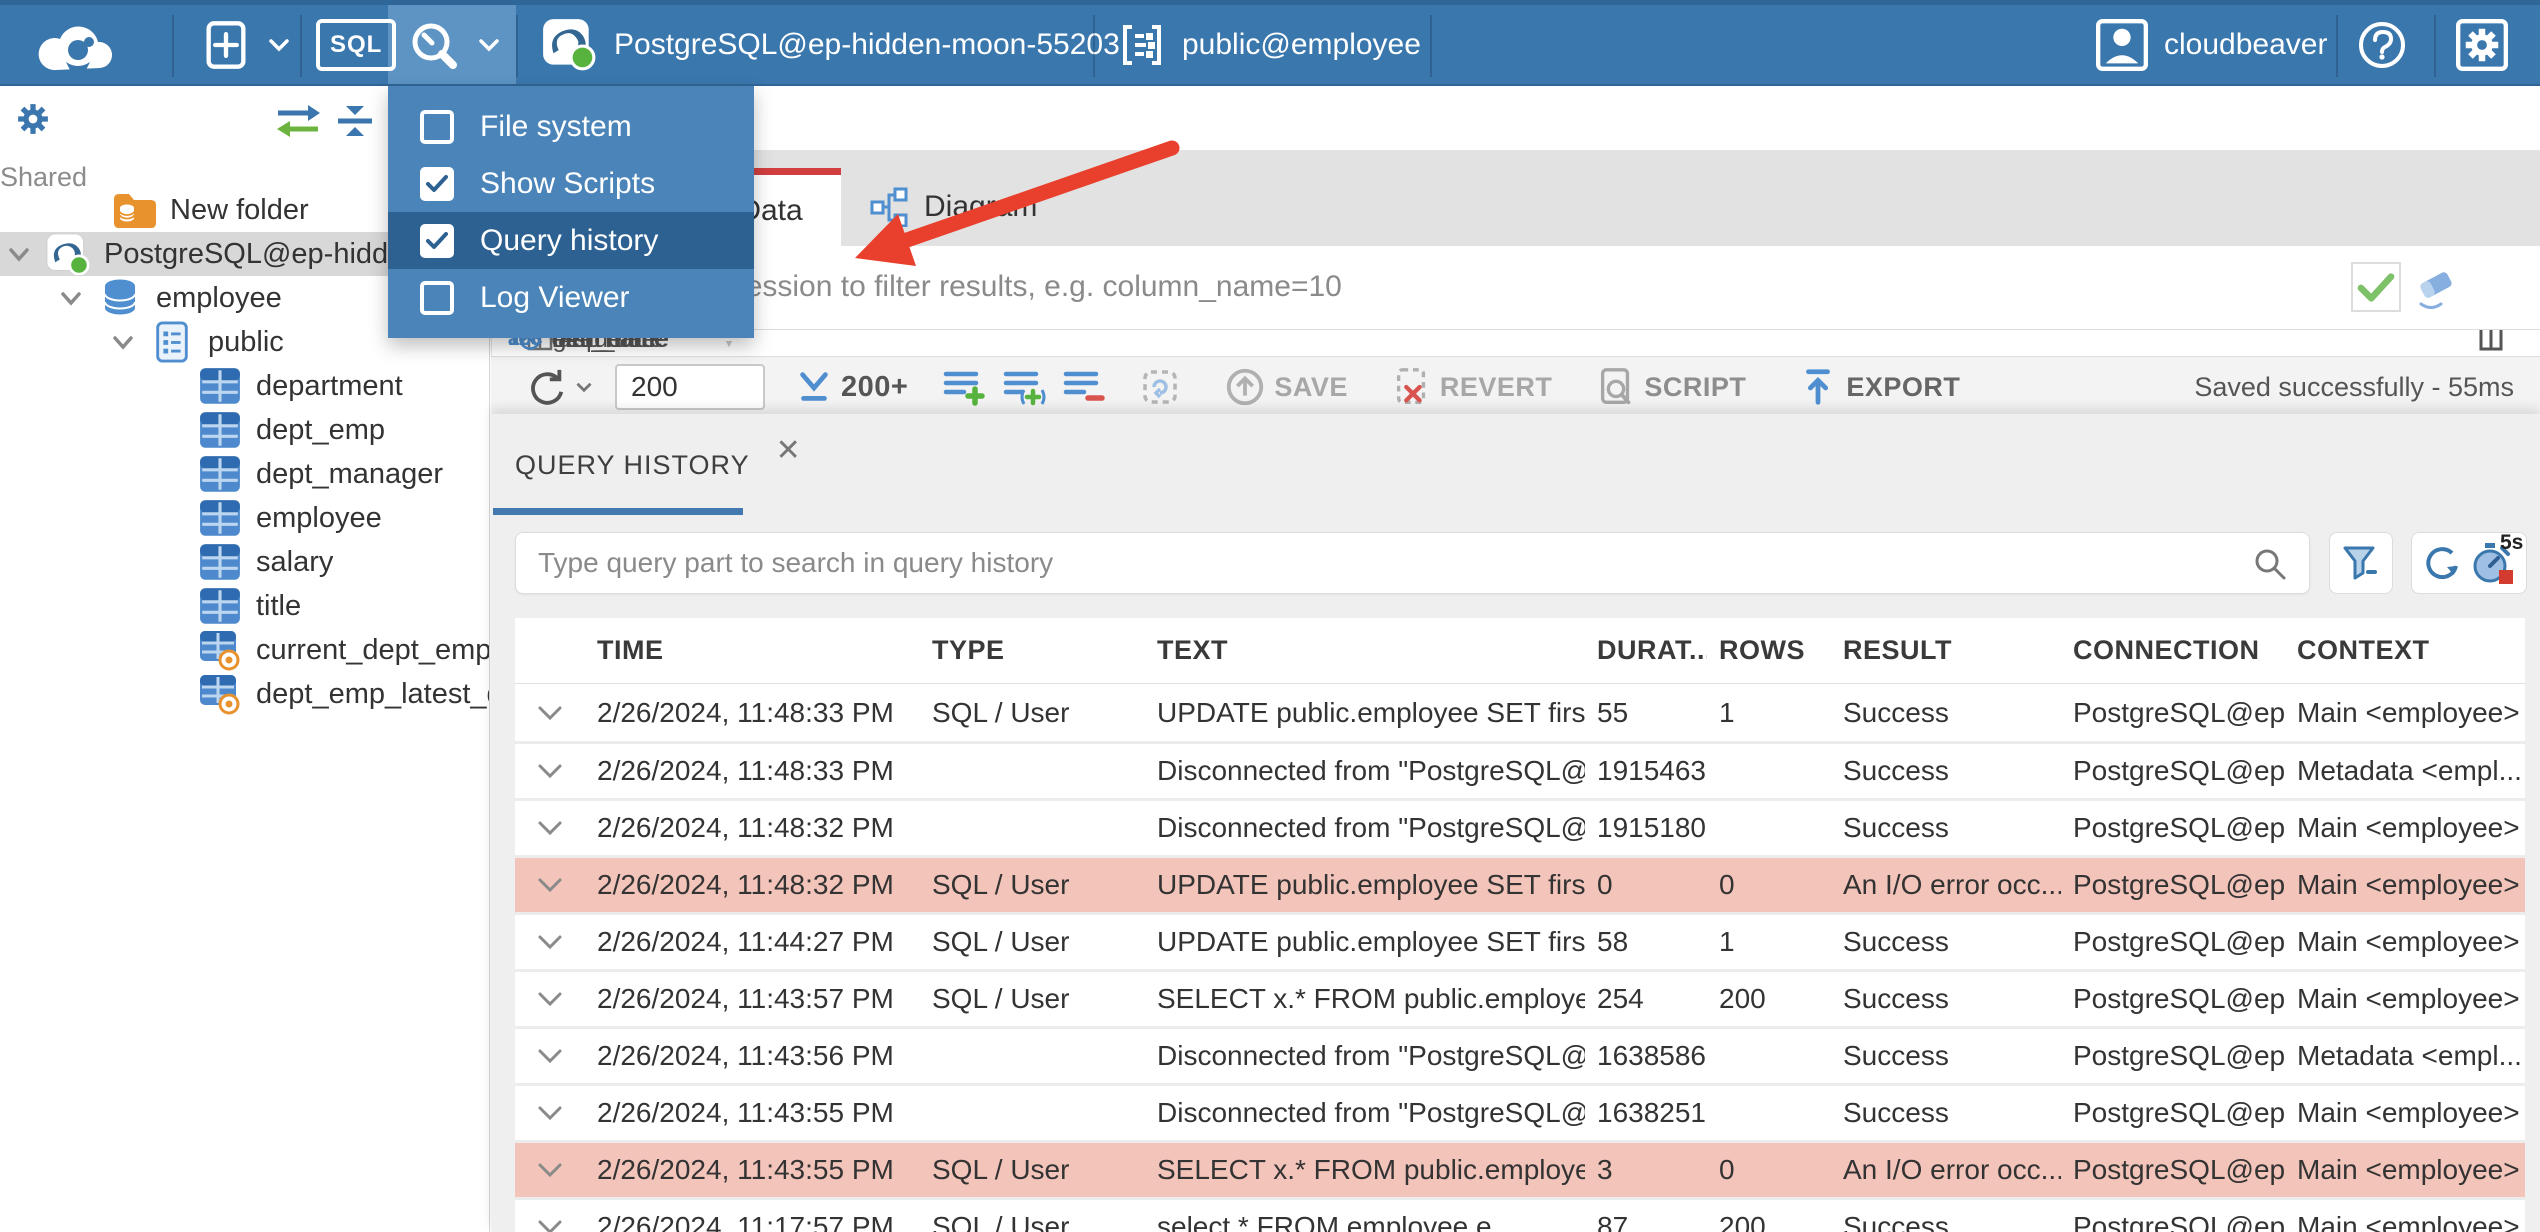  Describe the element at coordinates (2435, 46) in the screenshot. I see `topbar-divider` at that location.